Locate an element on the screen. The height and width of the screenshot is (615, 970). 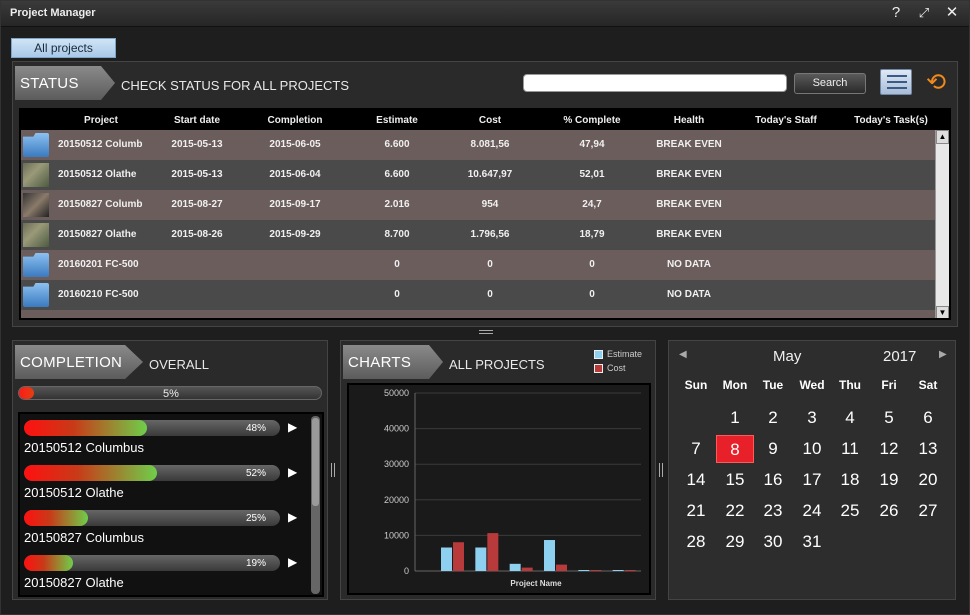
completion-progress-fill is located at coordinates (91, 473).